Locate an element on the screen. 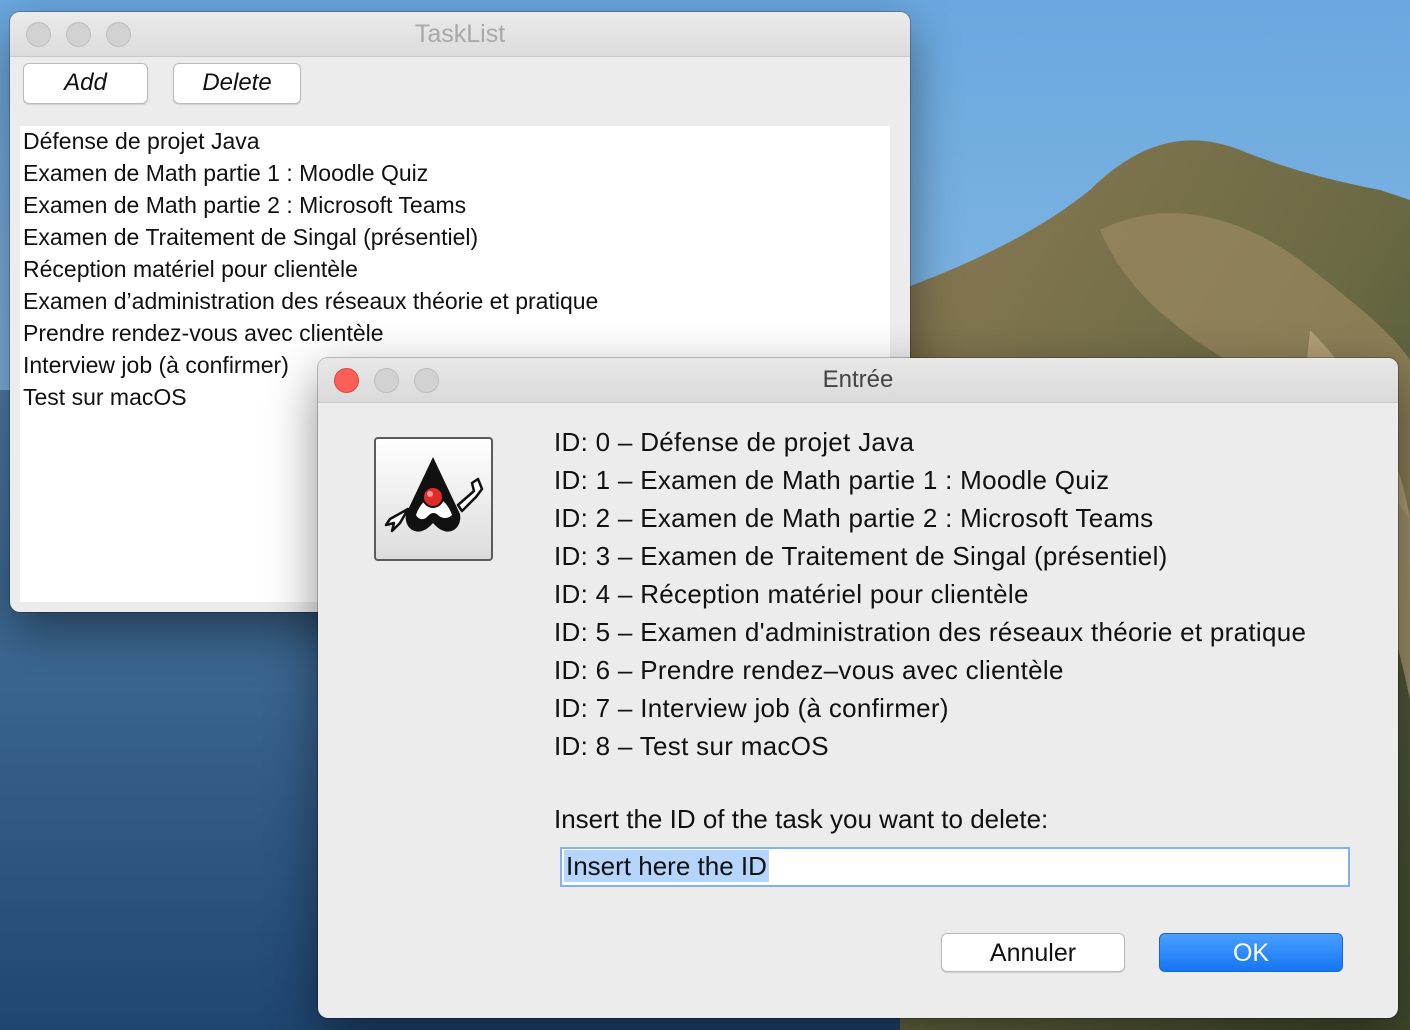 This screenshot has width=1410, height=1030. close-window-button is located at coordinates (38, 34).